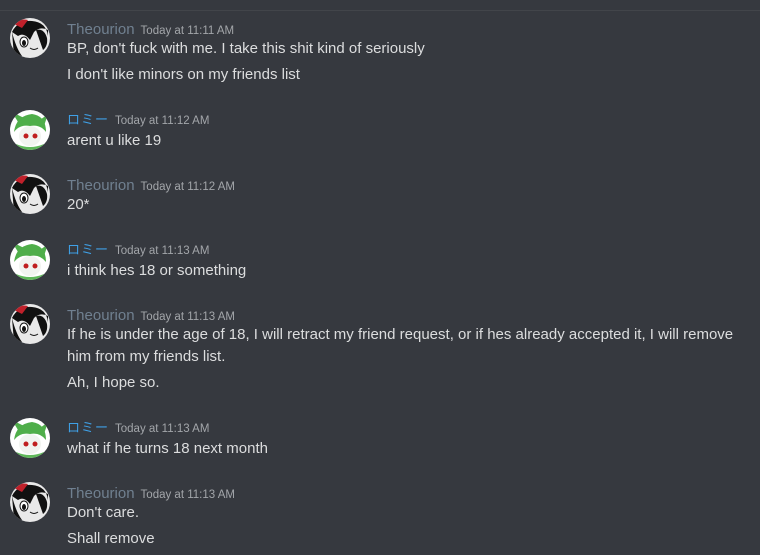  Describe the element at coordinates (114, 140) in the screenshot. I see `message-text: arent u like 19` at that location.